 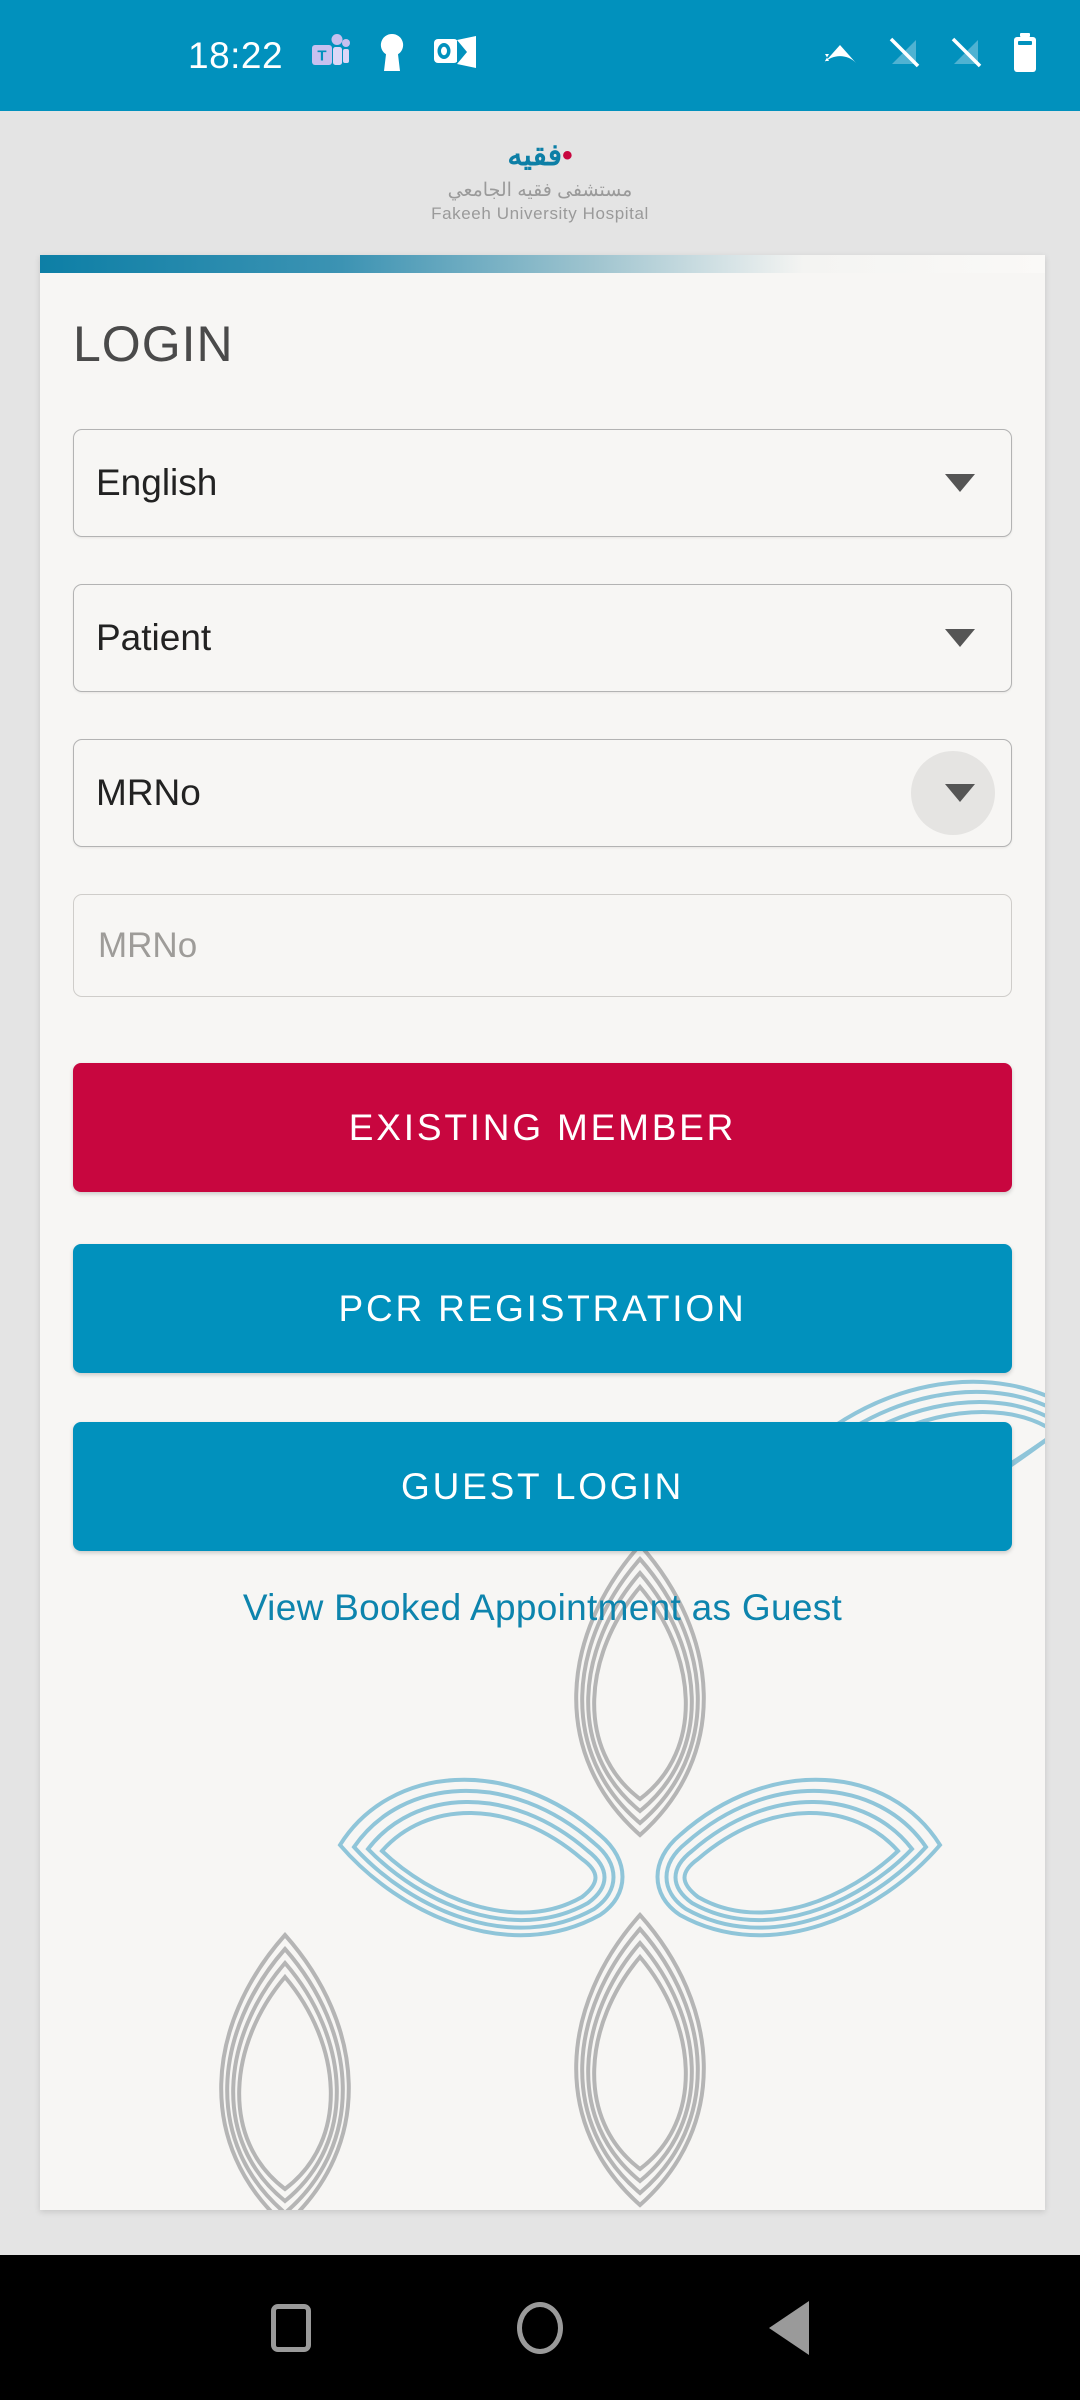 What do you see at coordinates (542, 945) in the screenshot?
I see `mrno-input: MRNo` at bounding box center [542, 945].